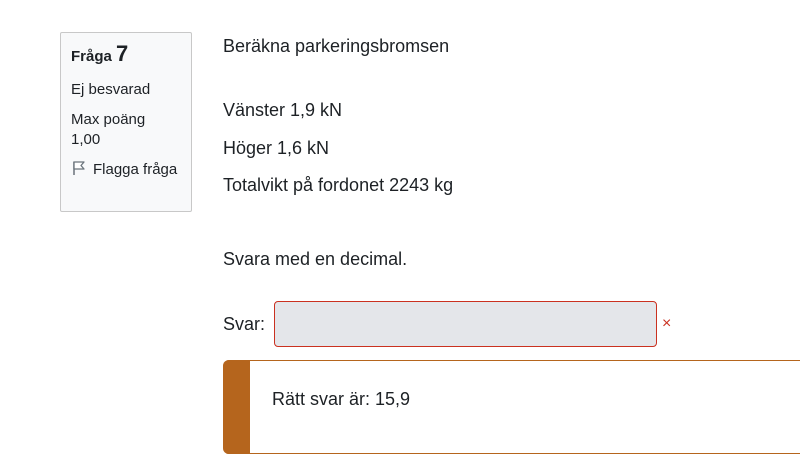 The height and width of the screenshot is (462, 800). What do you see at coordinates (336, 46) in the screenshot?
I see `question-title: Beräkna parkeringsbromsen` at bounding box center [336, 46].